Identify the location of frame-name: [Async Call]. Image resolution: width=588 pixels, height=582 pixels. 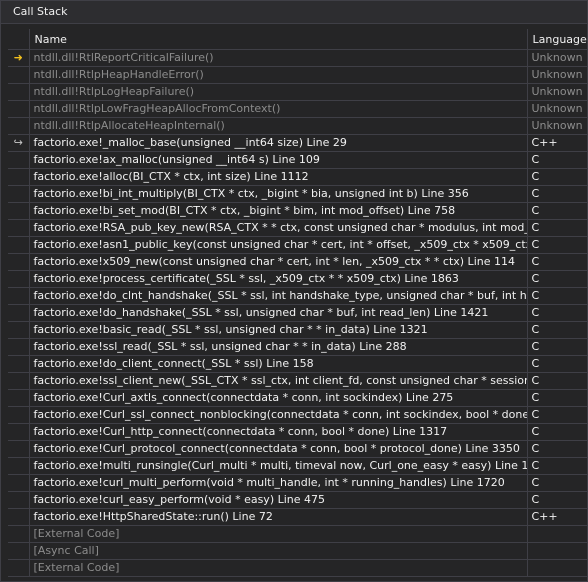
(278, 551).